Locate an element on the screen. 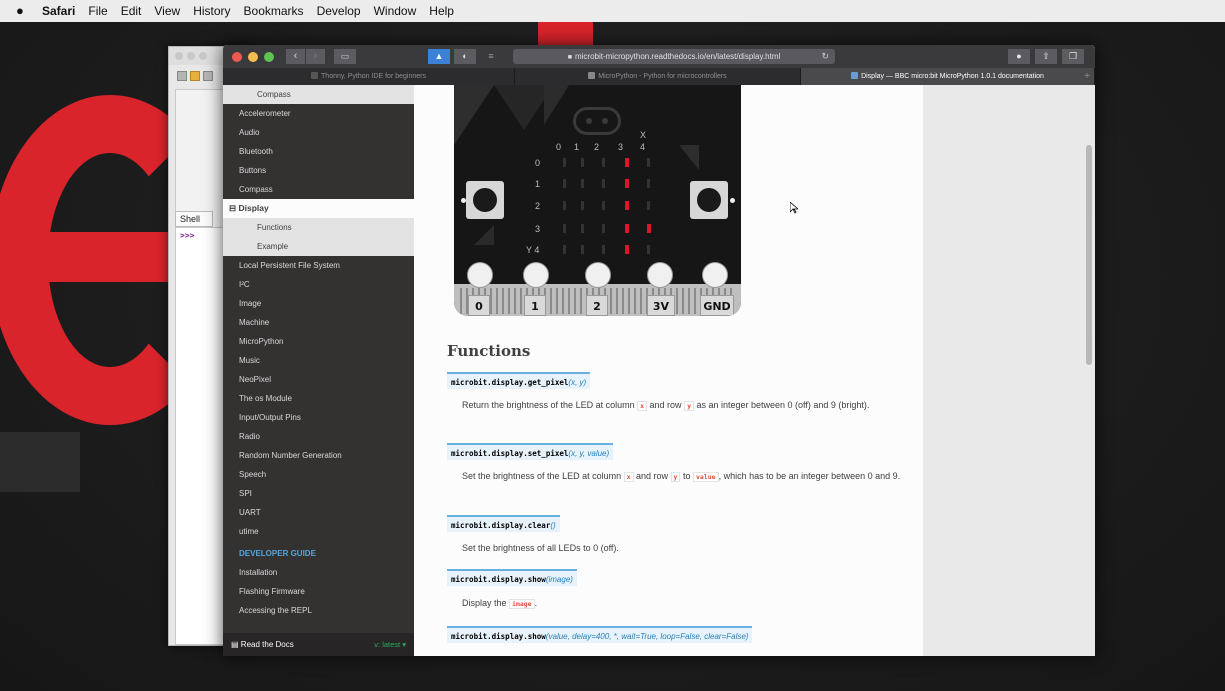 The image size is (1225, 691). desc-text: and row is located at coordinates (666, 405).